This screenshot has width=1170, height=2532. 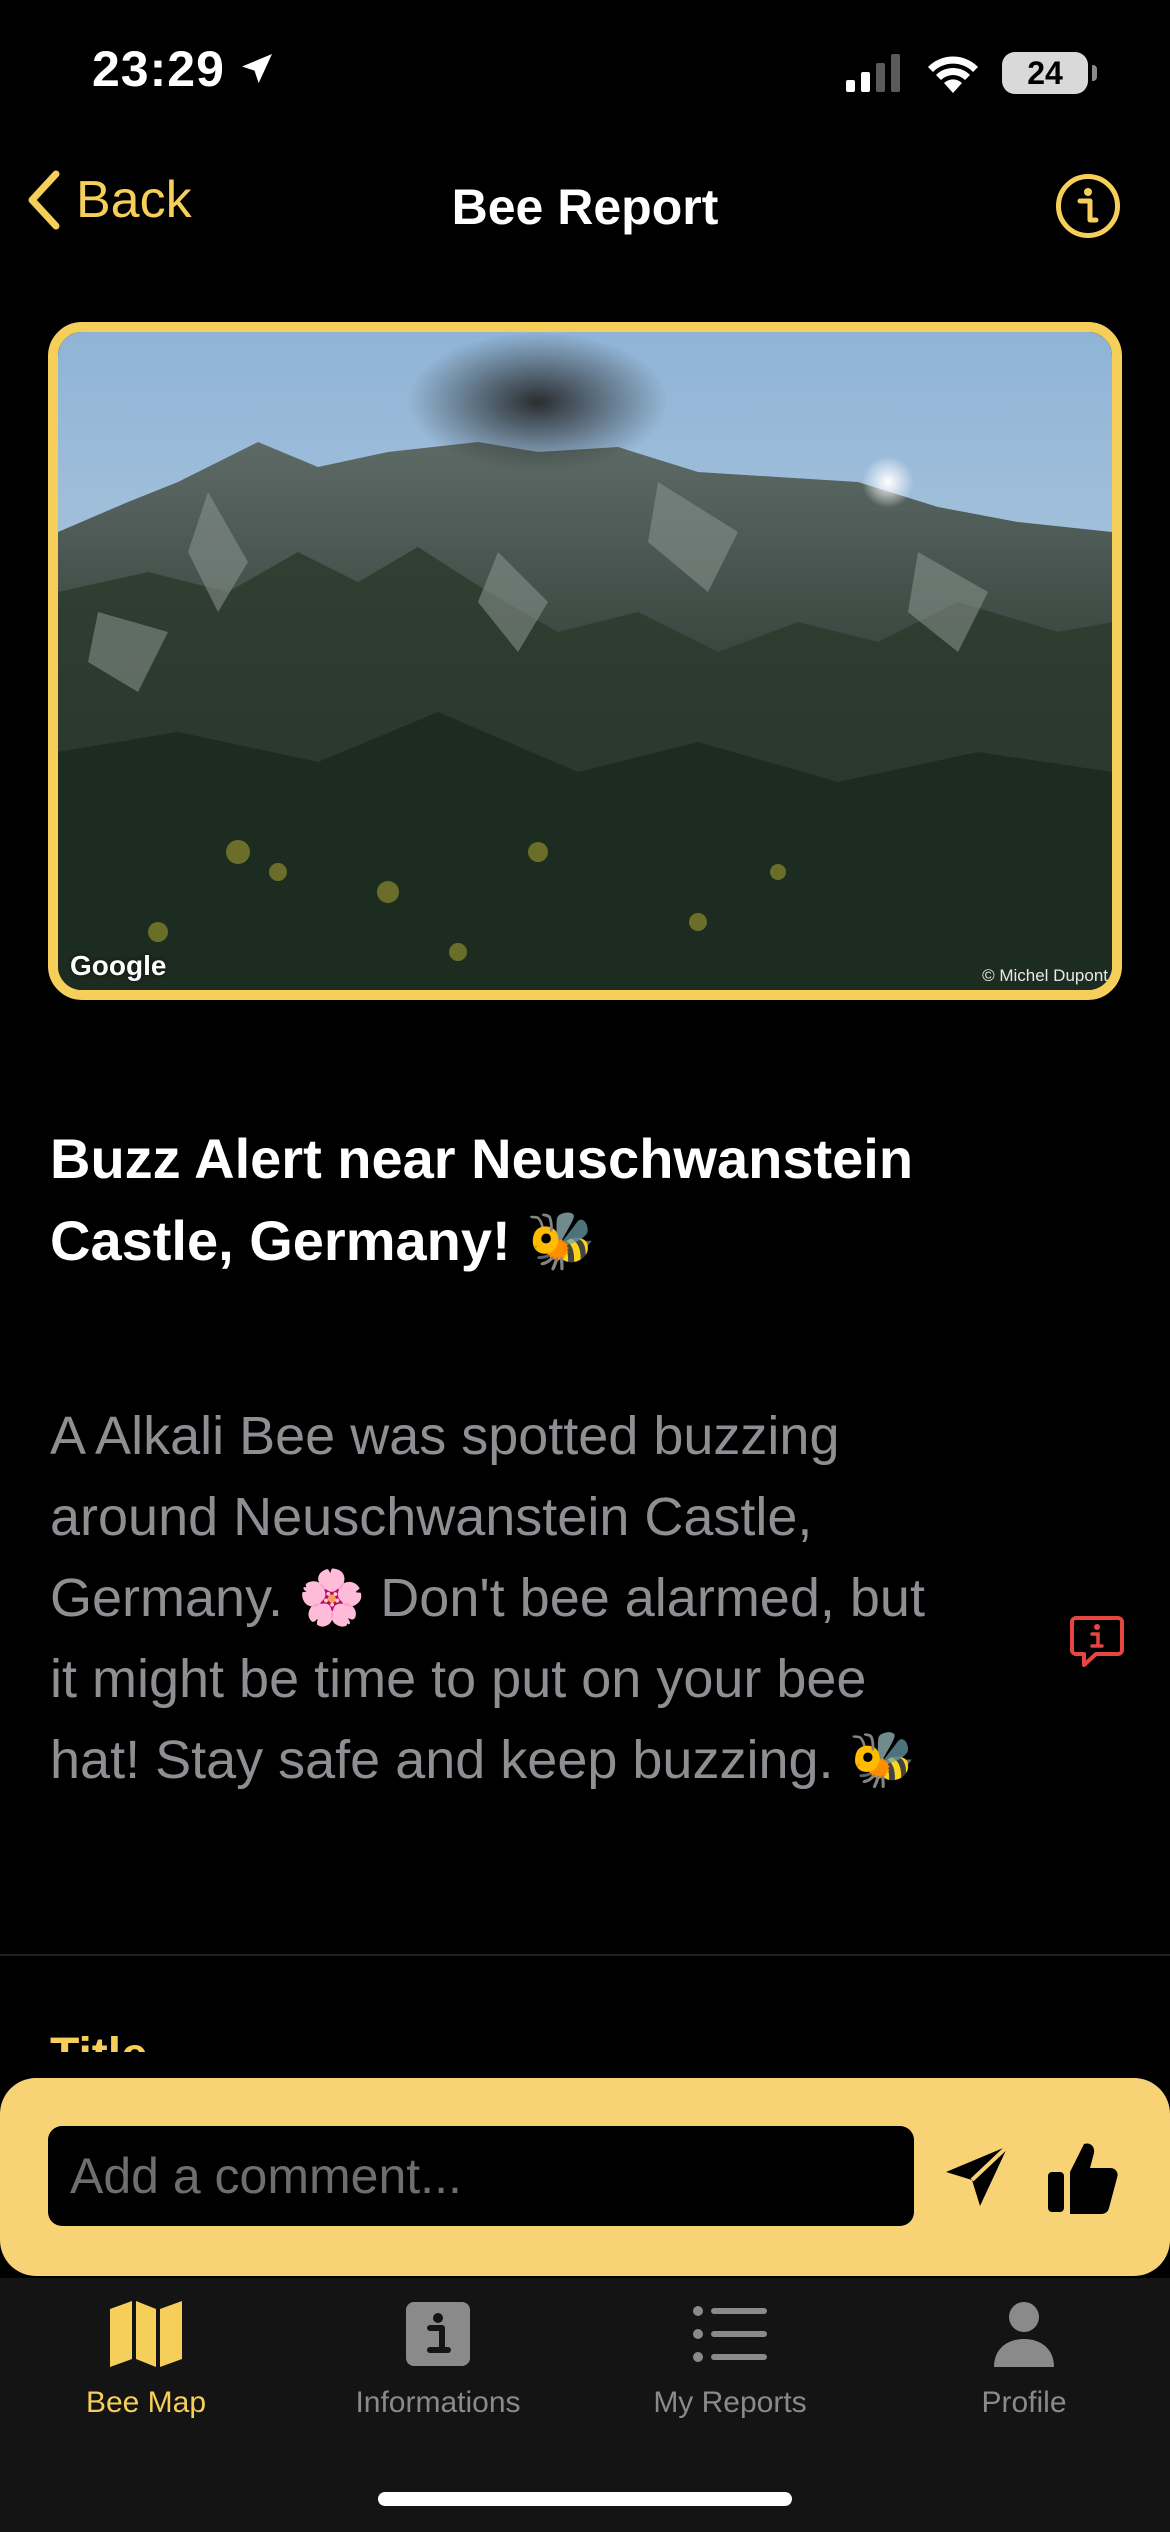 What do you see at coordinates (873, 73) in the screenshot?
I see `cellular-signal-icon` at bounding box center [873, 73].